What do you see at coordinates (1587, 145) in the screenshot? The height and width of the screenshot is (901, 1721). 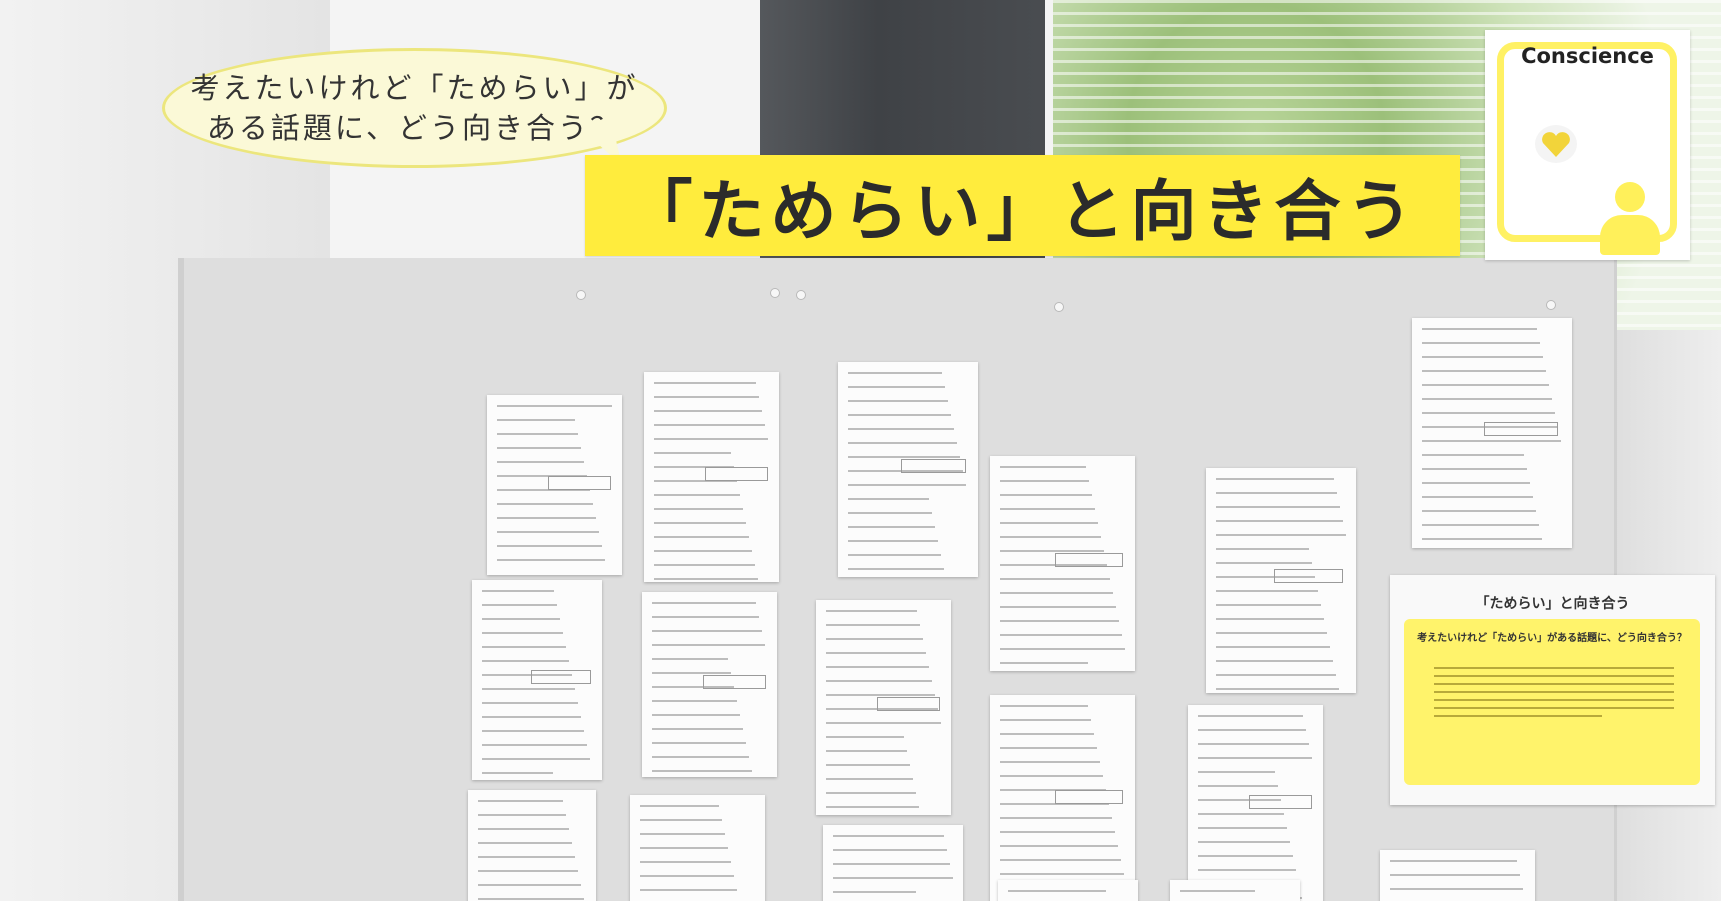 I see `conscience-sign: Conscience` at bounding box center [1587, 145].